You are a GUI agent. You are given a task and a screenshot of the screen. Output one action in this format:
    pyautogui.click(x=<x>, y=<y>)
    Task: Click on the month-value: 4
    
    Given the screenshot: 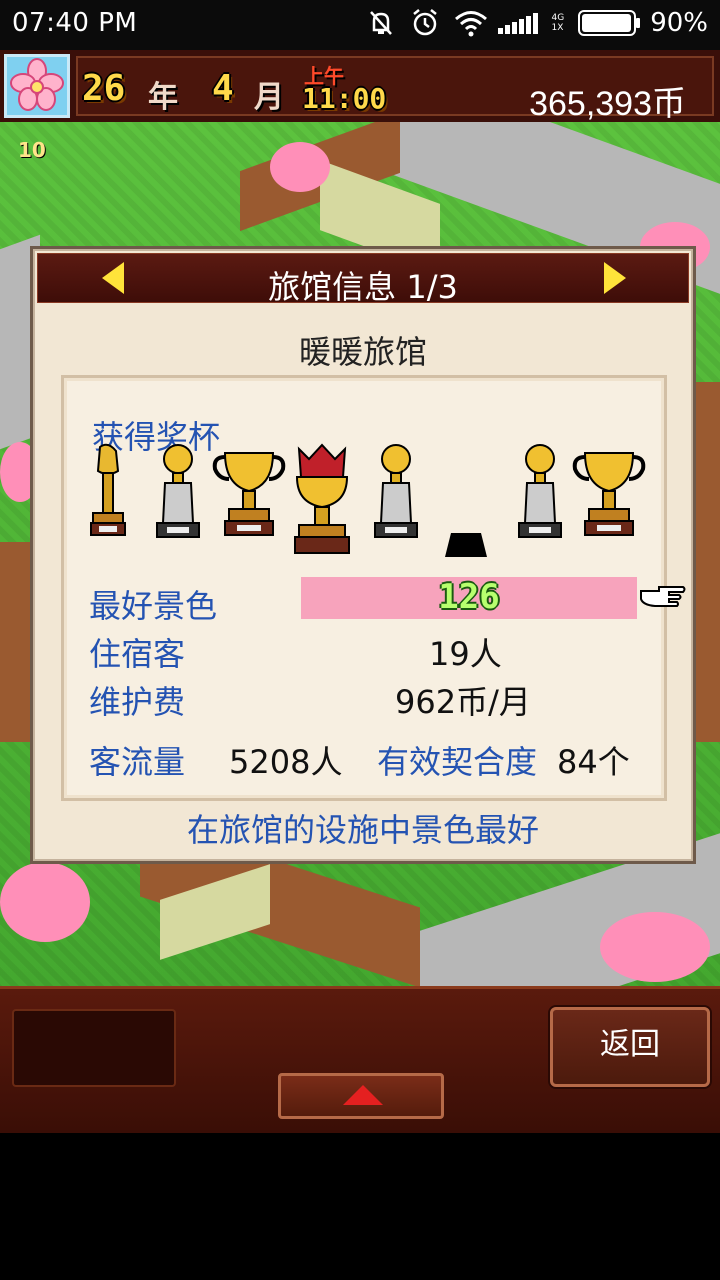 What is the action you would take?
    pyautogui.click(x=223, y=88)
    